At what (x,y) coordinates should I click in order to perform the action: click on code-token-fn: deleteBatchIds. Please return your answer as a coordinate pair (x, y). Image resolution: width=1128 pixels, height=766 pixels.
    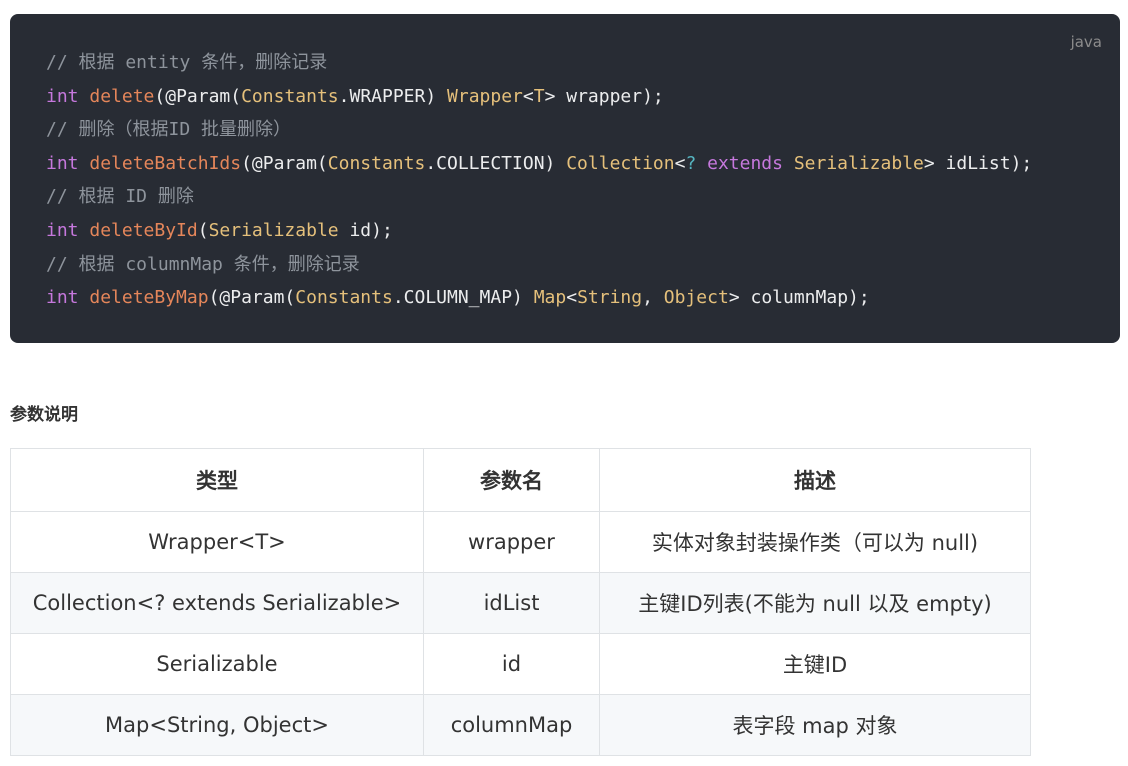
    Looking at the image, I should click on (165, 163).